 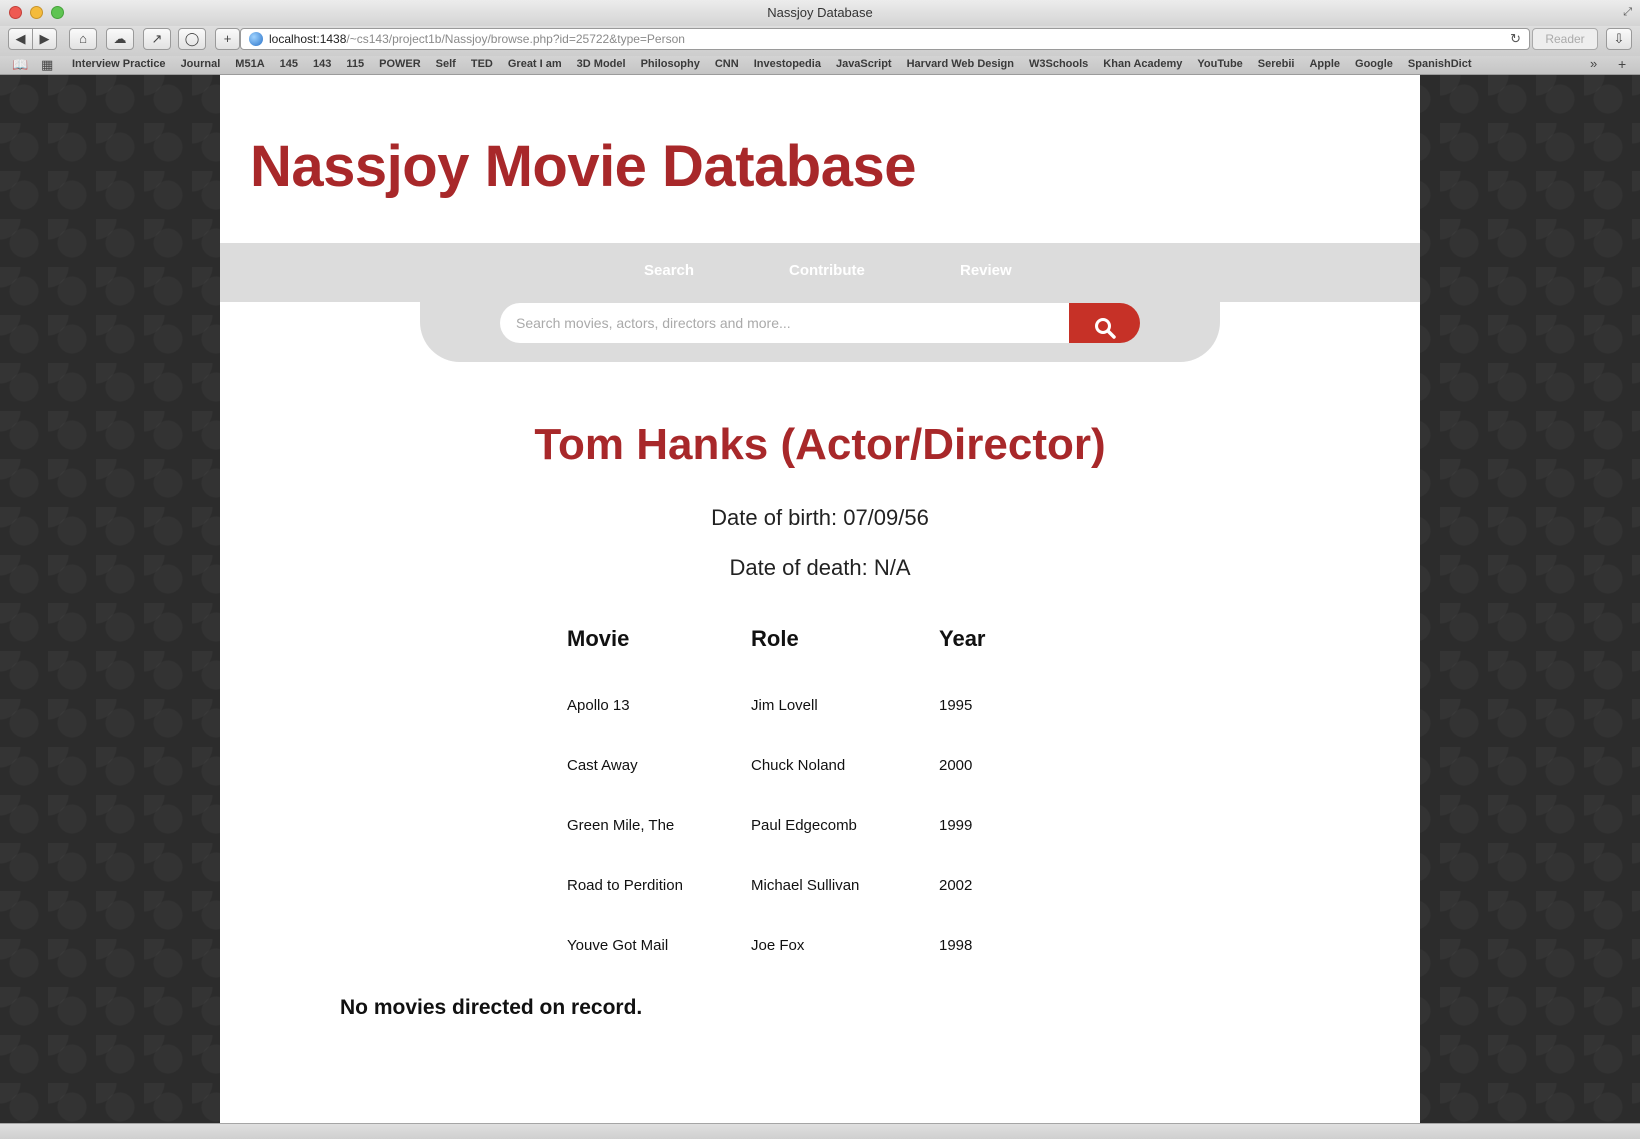 I want to click on home-button: ⌂, so click(x=83, y=39).